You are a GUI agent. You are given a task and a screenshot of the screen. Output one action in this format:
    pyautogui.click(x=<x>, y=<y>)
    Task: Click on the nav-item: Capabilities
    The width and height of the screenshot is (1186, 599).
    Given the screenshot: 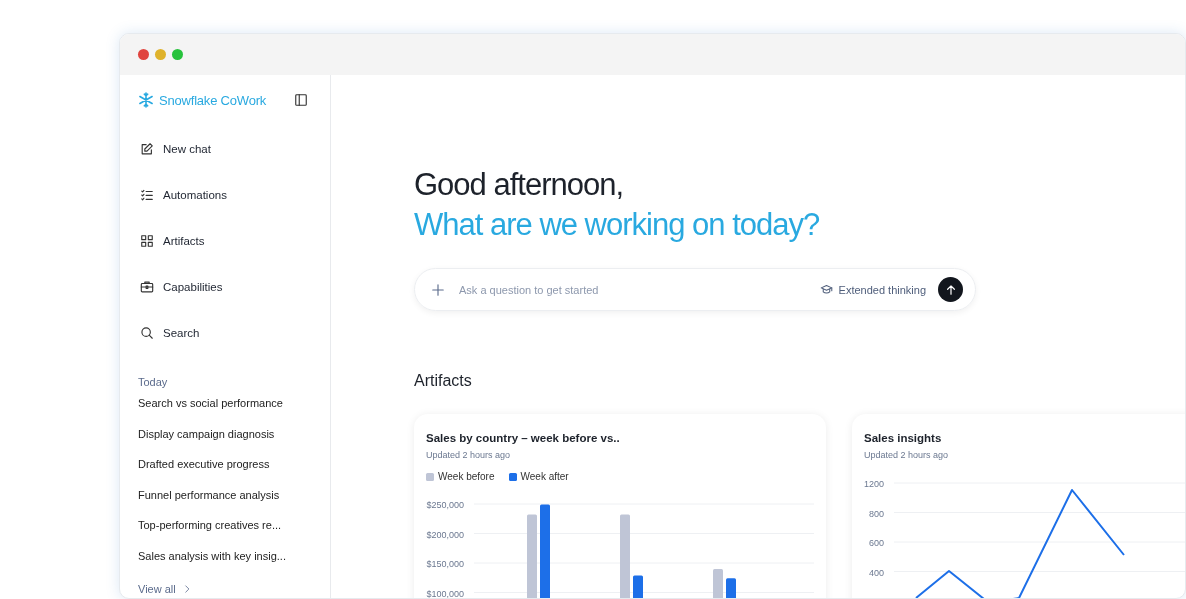 What is the action you would take?
    pyautogui.click(x=234, y=286)
    